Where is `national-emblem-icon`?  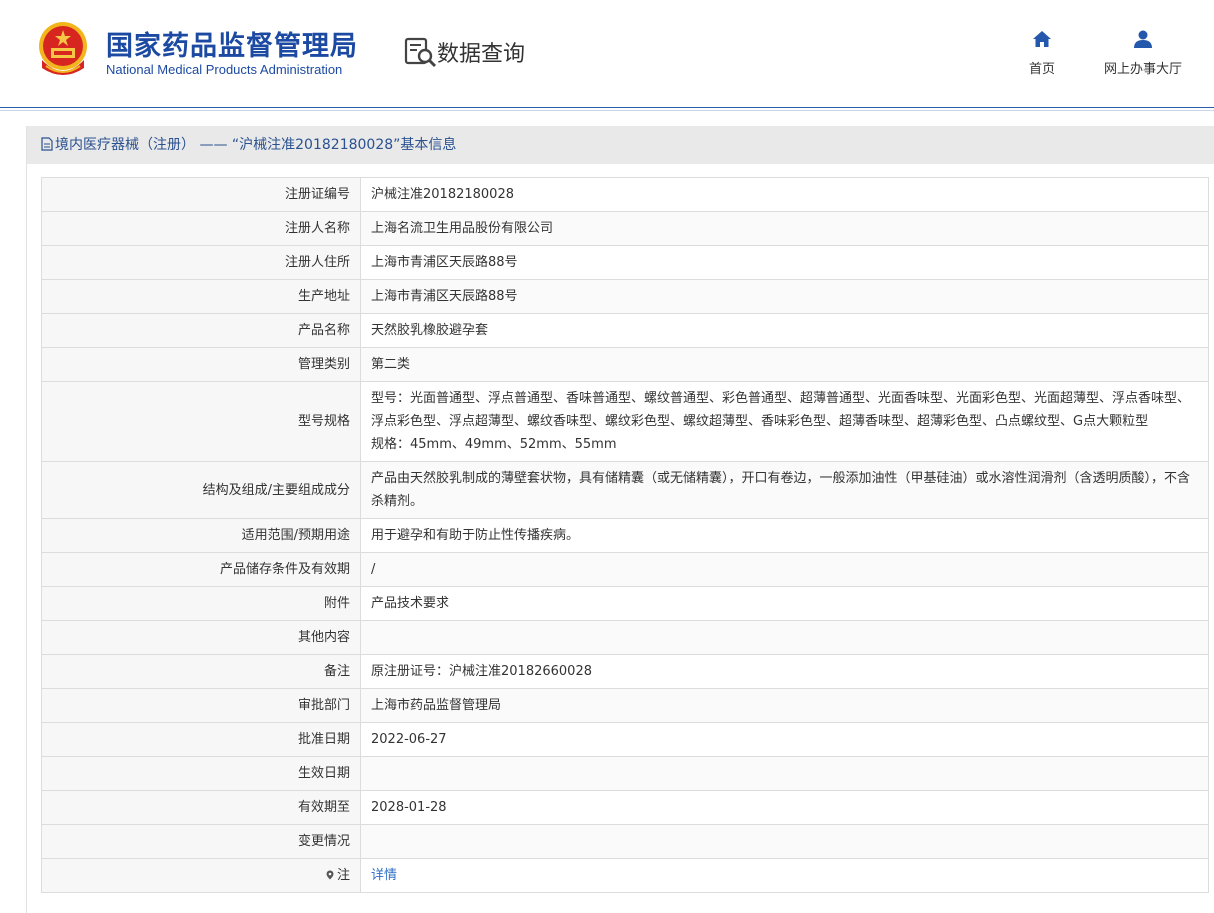 national-emblem-icon is located at coordinates (63, 48).